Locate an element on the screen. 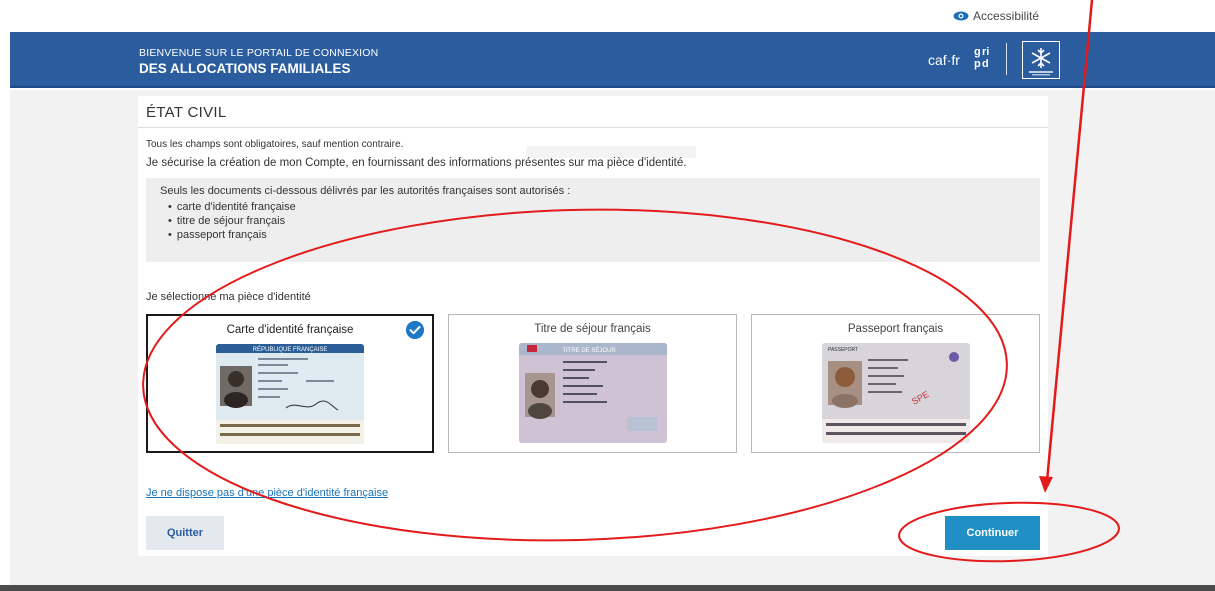 The image size is (1215, 591). gip-logo: g ri p d is located at coordinates (983, 57).